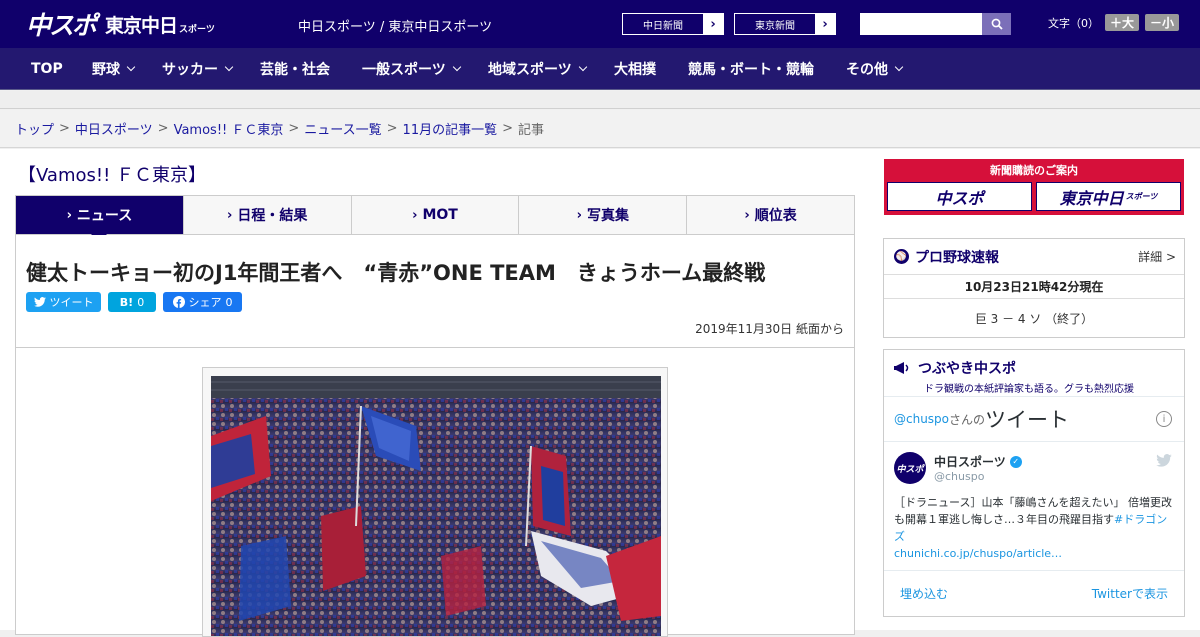 This screenshot has height=637, width=1200. Describe the element at coordinates (126, 302) in the screenshot. I see `hatena-icon: B!` at that location.